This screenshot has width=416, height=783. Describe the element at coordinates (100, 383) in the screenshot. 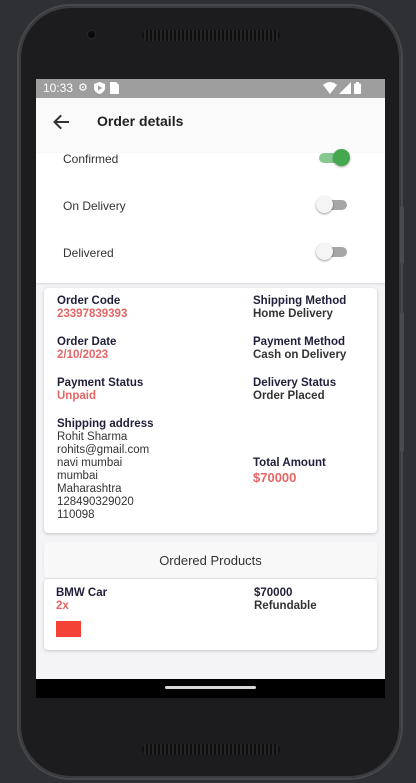

I see `payment-status-label: Payment Status` at that location.